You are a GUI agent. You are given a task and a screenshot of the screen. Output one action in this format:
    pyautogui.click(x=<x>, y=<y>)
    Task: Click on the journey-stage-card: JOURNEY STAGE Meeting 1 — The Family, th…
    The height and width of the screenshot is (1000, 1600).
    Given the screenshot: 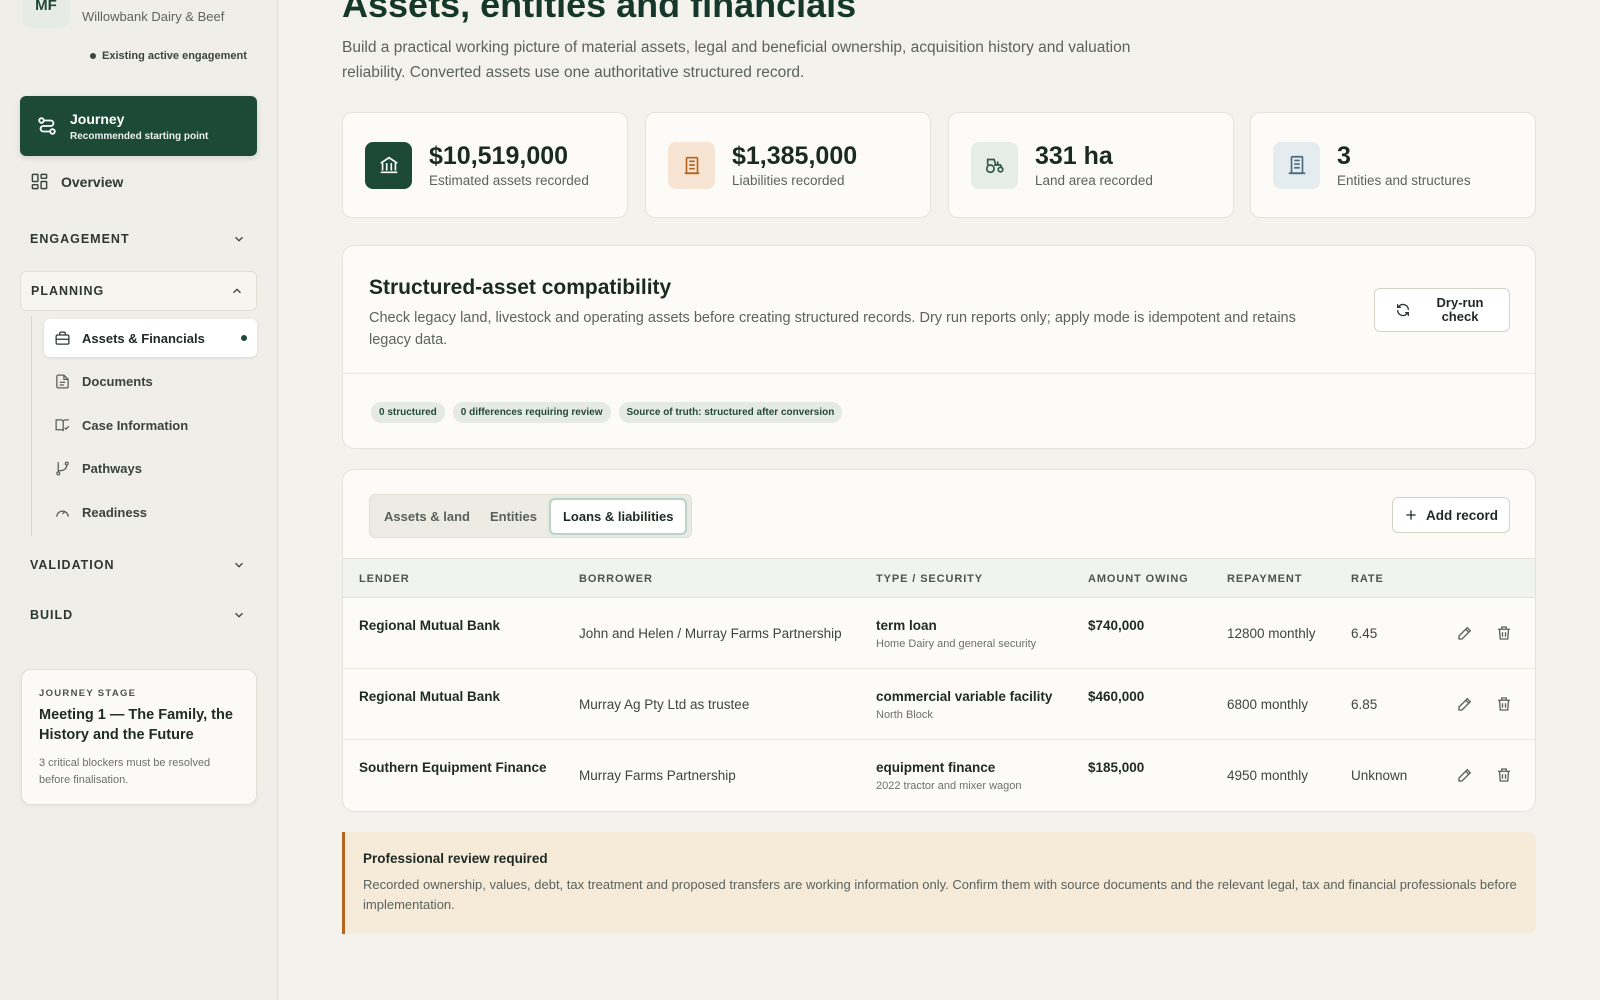 What is the action you would take?
    pyautogui.click(x=139, y=737)
    